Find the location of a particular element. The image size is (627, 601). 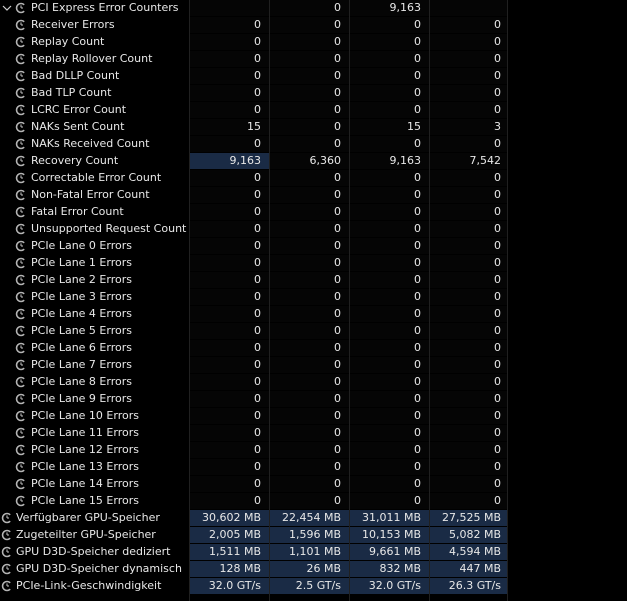

sensor-row: Correctable Error Count 0 0 0 0 is located at coordinates (313, 178).